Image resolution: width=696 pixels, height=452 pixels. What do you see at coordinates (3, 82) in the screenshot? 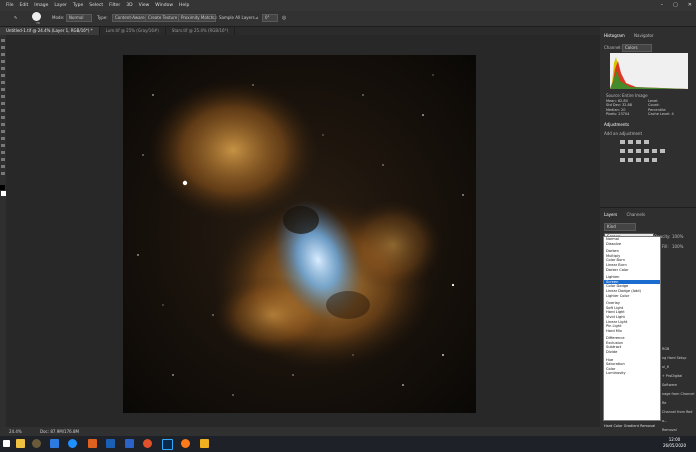
I see `healing-tool-icon` at bounding box center [3, 82].